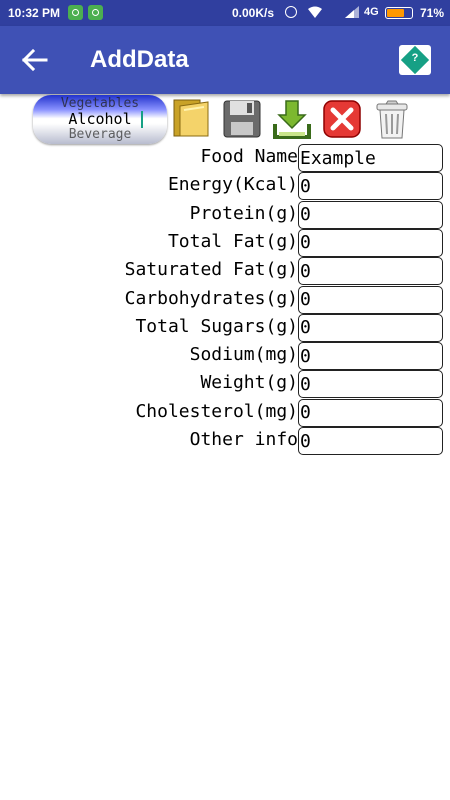 The height and width of the screenshot is (800, 450). I want to click on form-row: Weight(g), so click(225, 384).